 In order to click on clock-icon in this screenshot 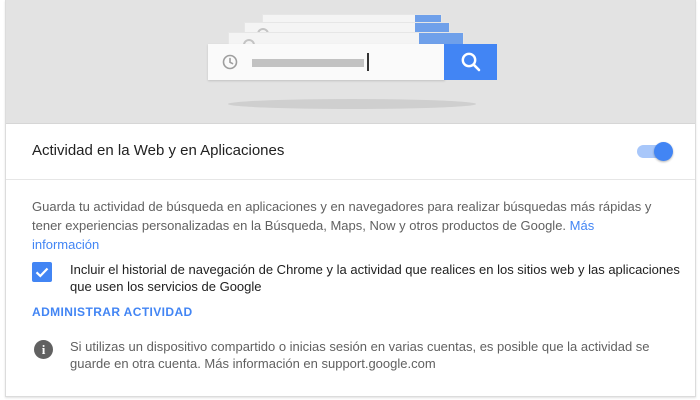, I will do `click(230, 62)`.